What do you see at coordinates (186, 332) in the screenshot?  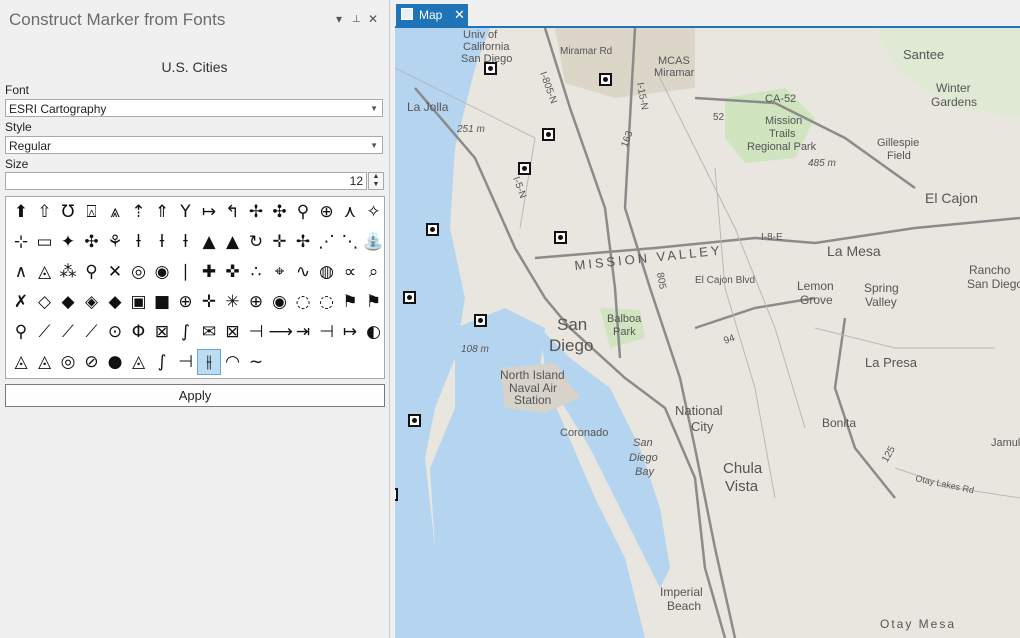 I see `glyph-71: ∫` at bounding box center [186, 332].